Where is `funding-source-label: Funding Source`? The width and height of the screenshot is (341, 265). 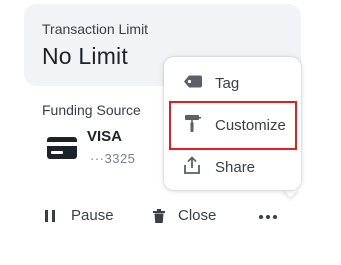
funding-source-label: Funding Source is located at coordinates (91, 110).